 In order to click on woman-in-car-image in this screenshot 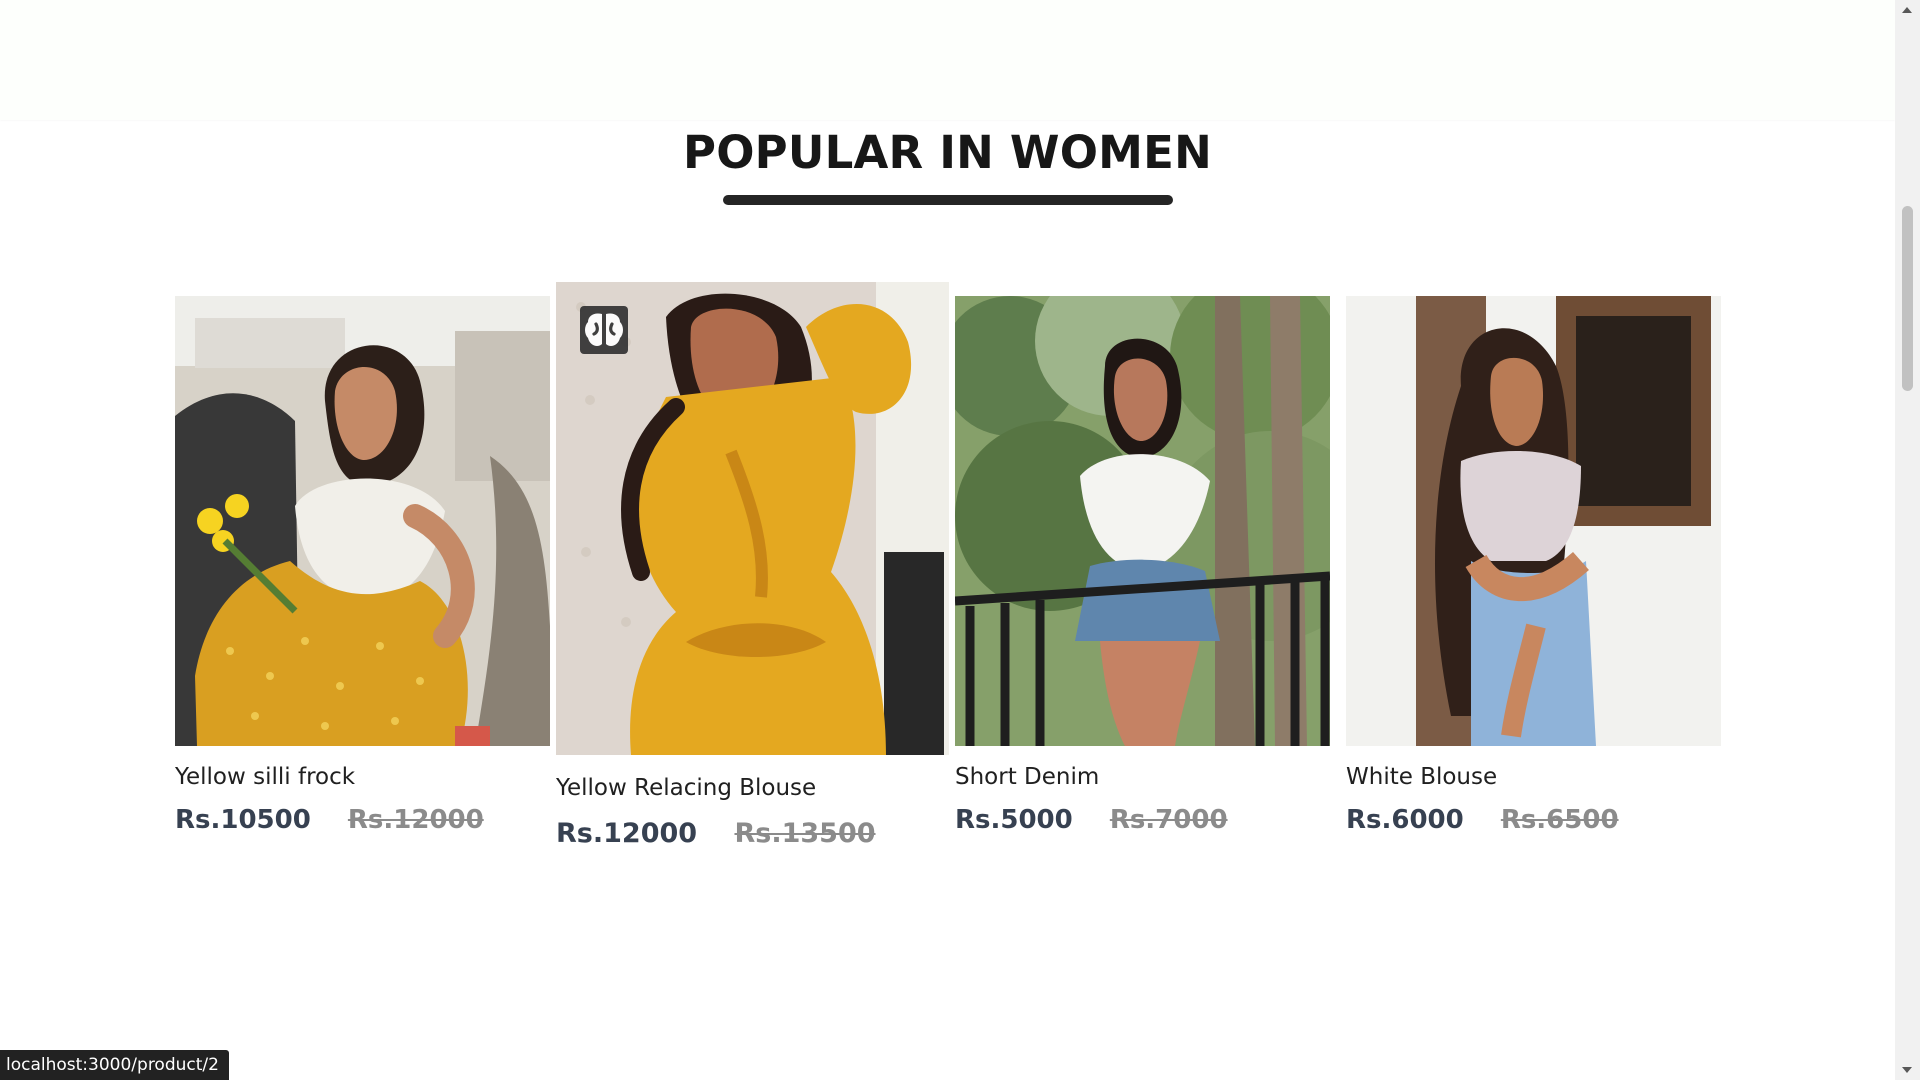, I will do `click(362, 521)`.